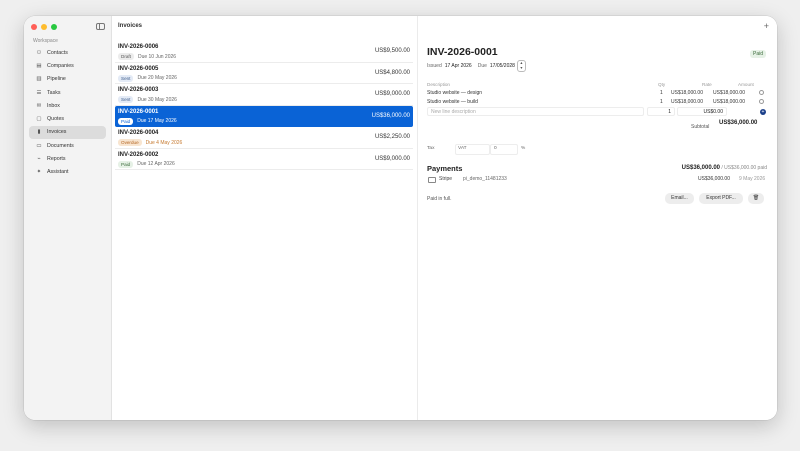 Image resolution: width=800 pixels, height=451 pixels. Describe the element at coordinates (67, 92) in the screenshot. I see `sidebar-item-tasks: ☰ Tasks` at that location.